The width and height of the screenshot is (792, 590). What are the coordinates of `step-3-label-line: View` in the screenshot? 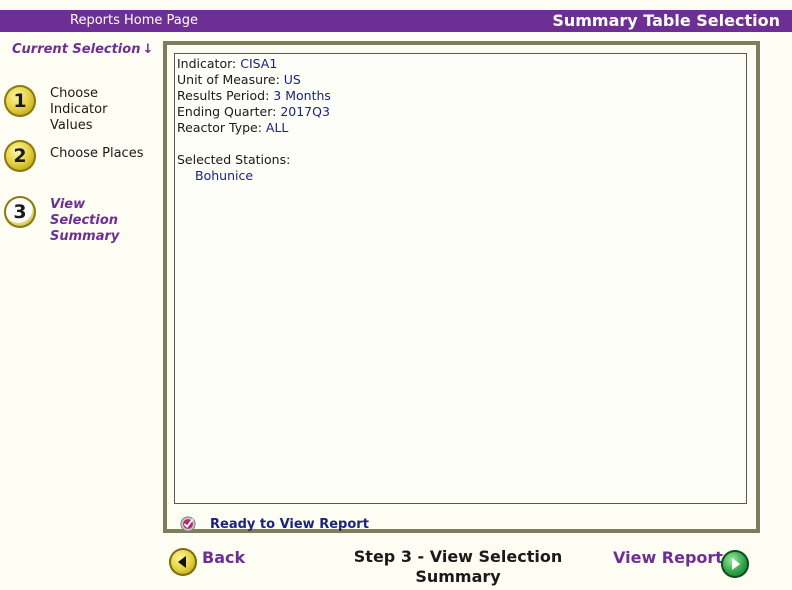 It's located at (68, 204).